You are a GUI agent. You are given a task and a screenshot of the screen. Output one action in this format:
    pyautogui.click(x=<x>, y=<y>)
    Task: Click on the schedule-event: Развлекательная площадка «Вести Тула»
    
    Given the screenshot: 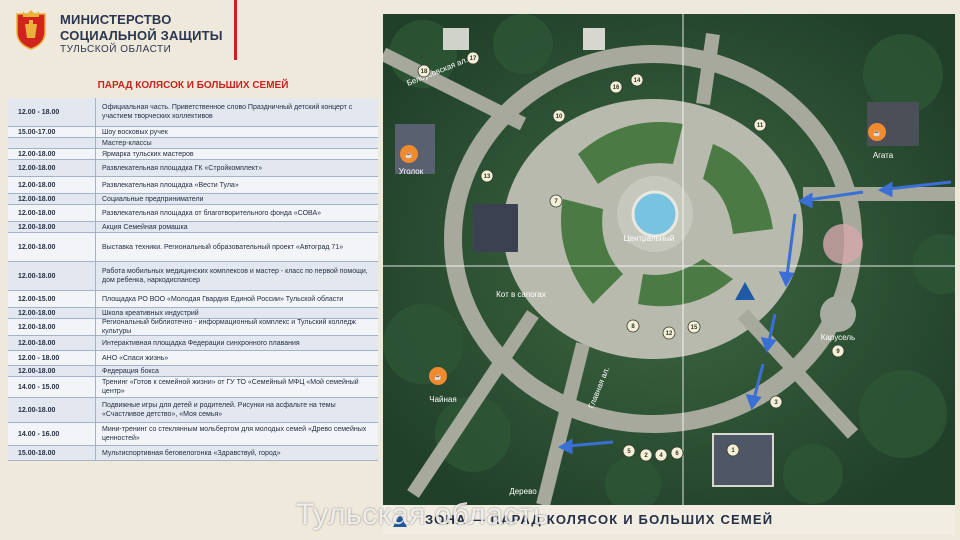 What is the action you would take?
    pyautogui.click(x=170, y=185)
    